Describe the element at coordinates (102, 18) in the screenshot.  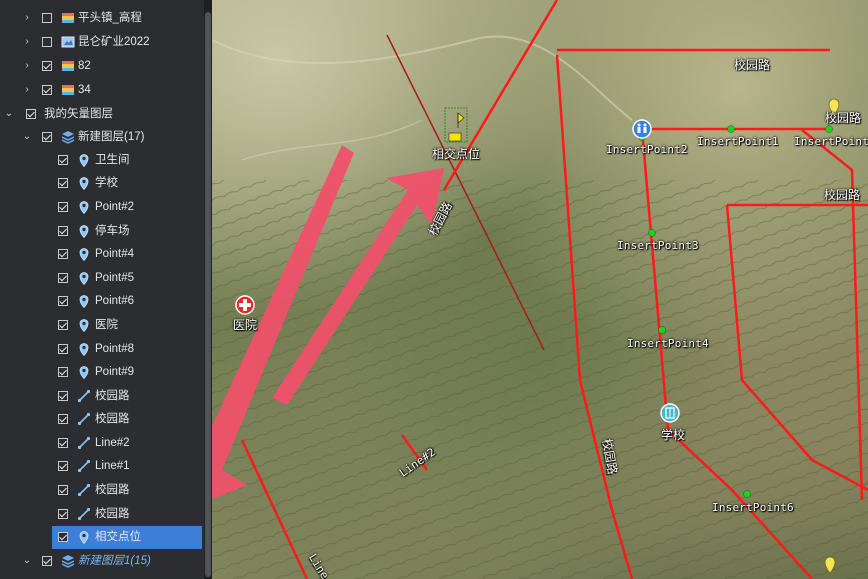
I see `layer-tree-item: › 平头镇_高程` at that location.